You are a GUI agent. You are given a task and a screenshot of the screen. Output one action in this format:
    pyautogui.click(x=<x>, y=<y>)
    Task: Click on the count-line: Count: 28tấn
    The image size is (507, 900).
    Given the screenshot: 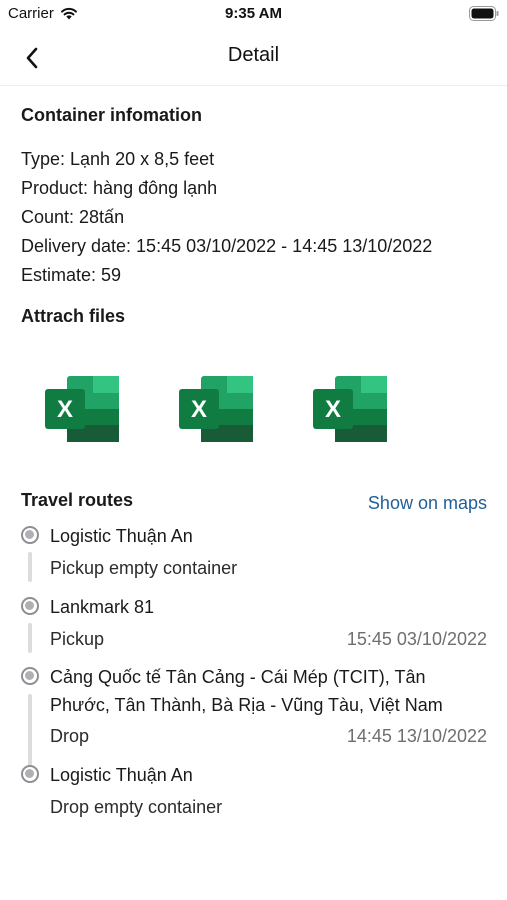 What is the action you would take?
    pyautogui.click(x=73, y=217)
    